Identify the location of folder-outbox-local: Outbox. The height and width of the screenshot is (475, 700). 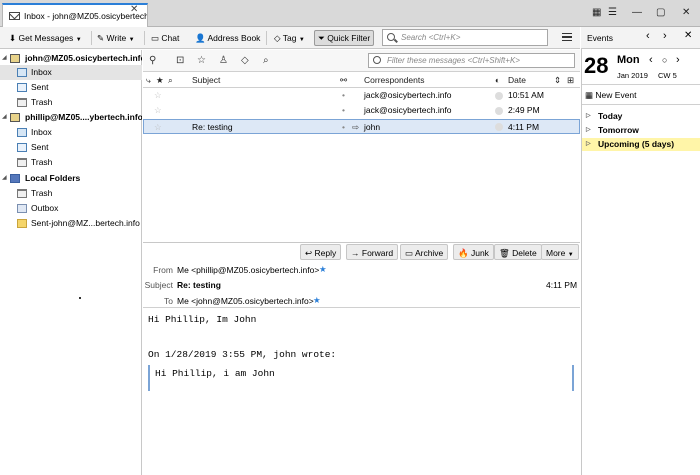
(71, 208).